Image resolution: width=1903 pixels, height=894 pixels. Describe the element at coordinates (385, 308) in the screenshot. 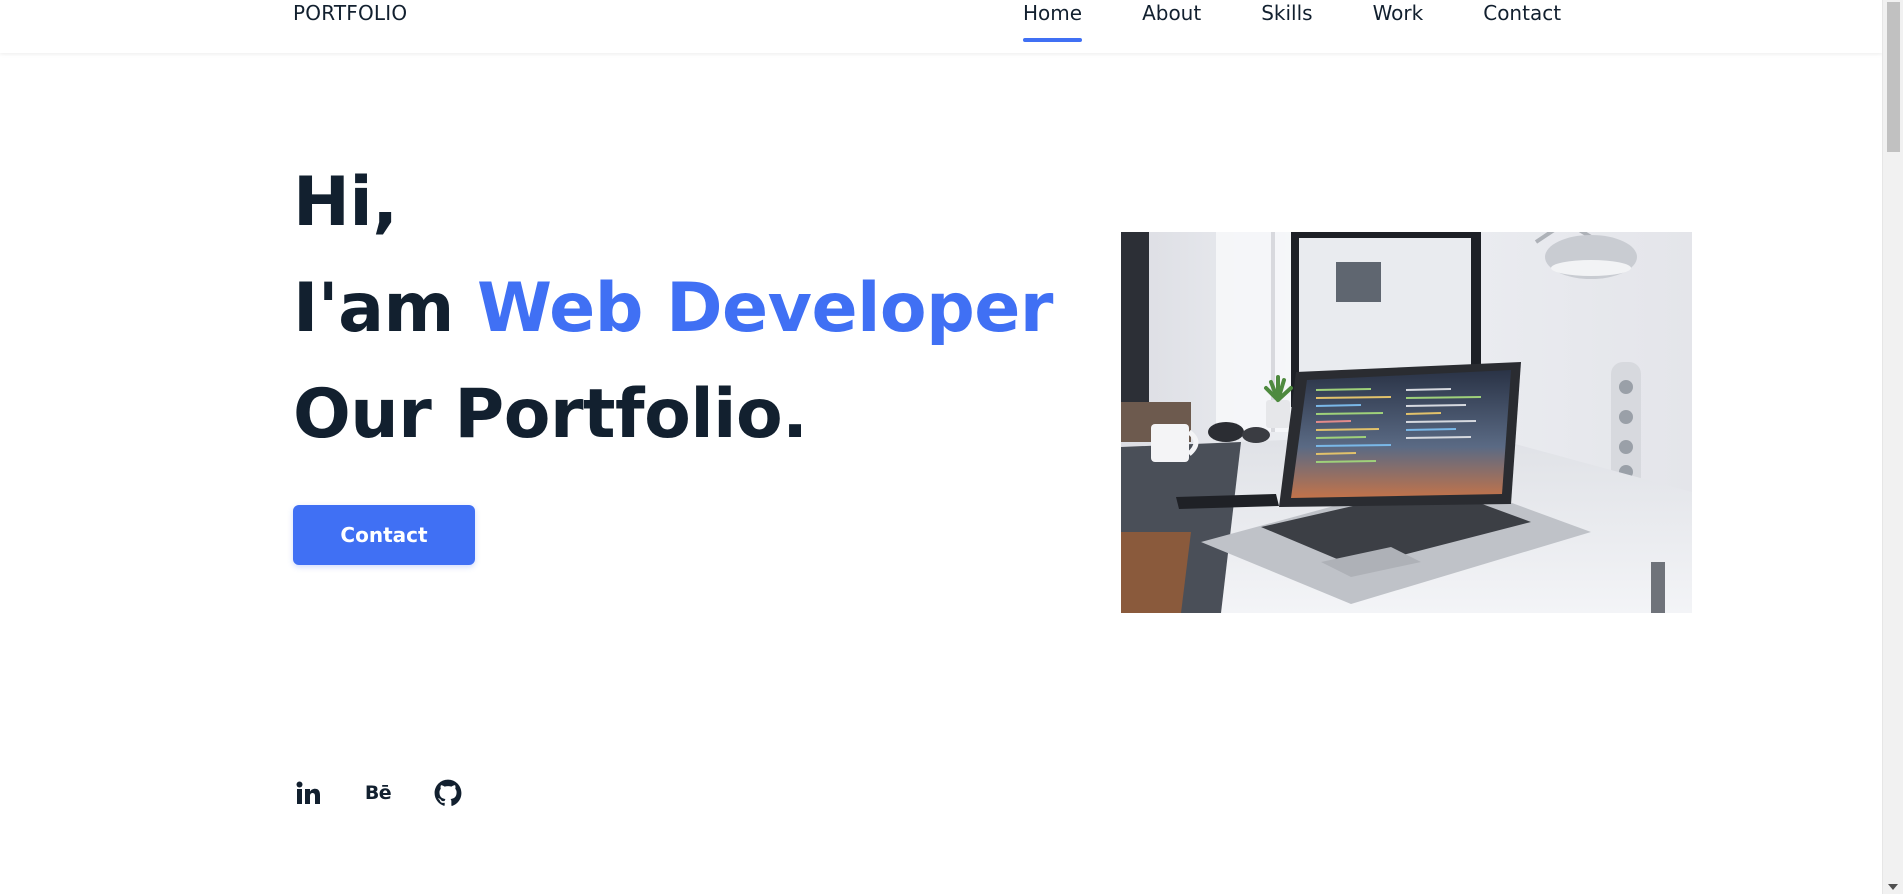

I see `hero-role-prefix: I'am` at that location.